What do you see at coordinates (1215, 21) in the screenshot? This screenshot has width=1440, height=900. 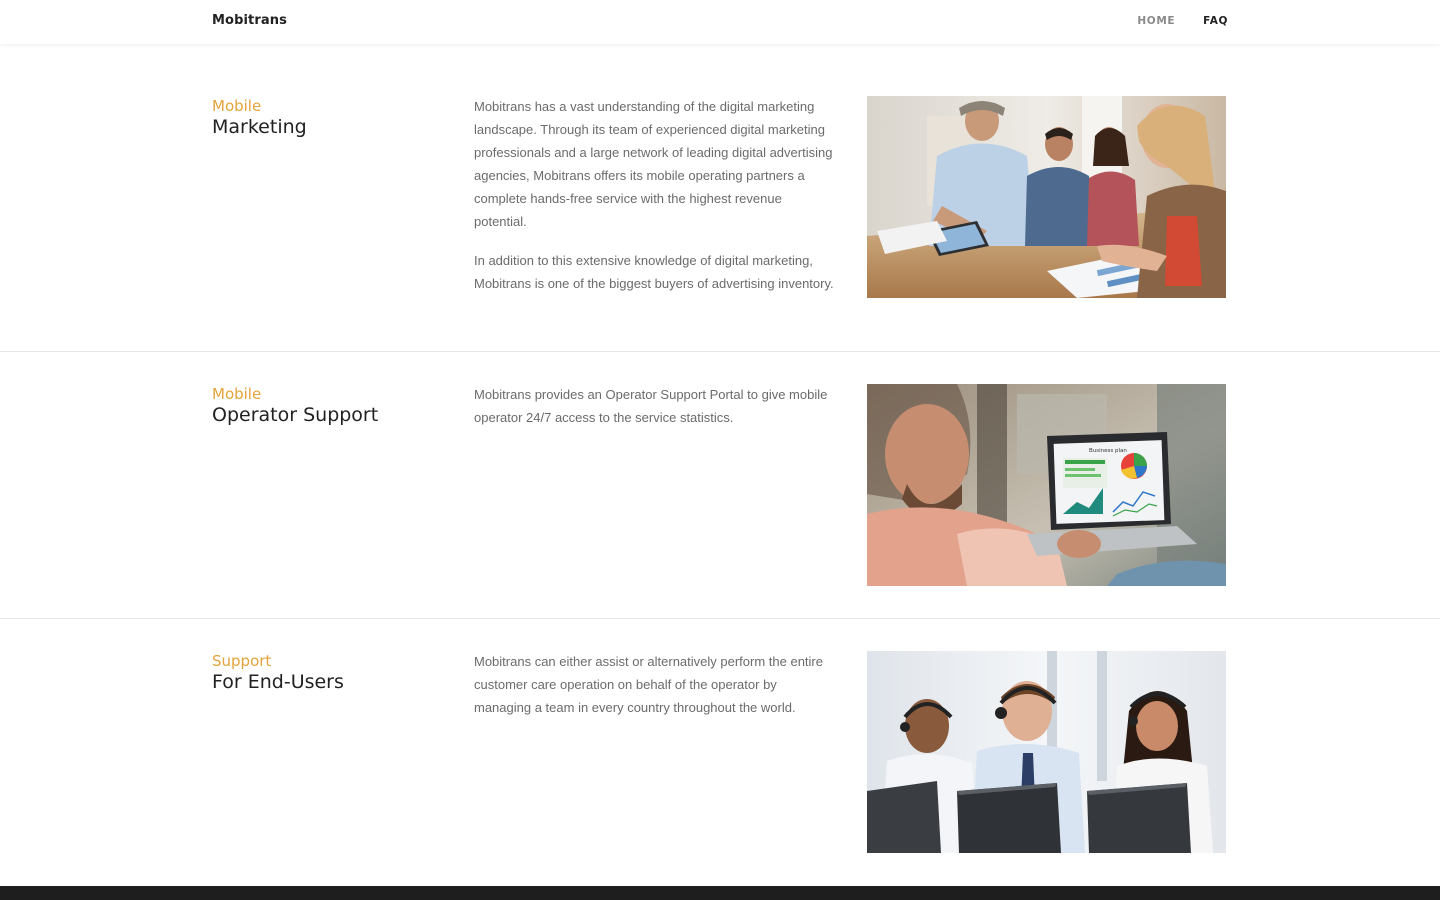 I see `nav-link-faq: FAQ` at bounding box center [1215, 21].